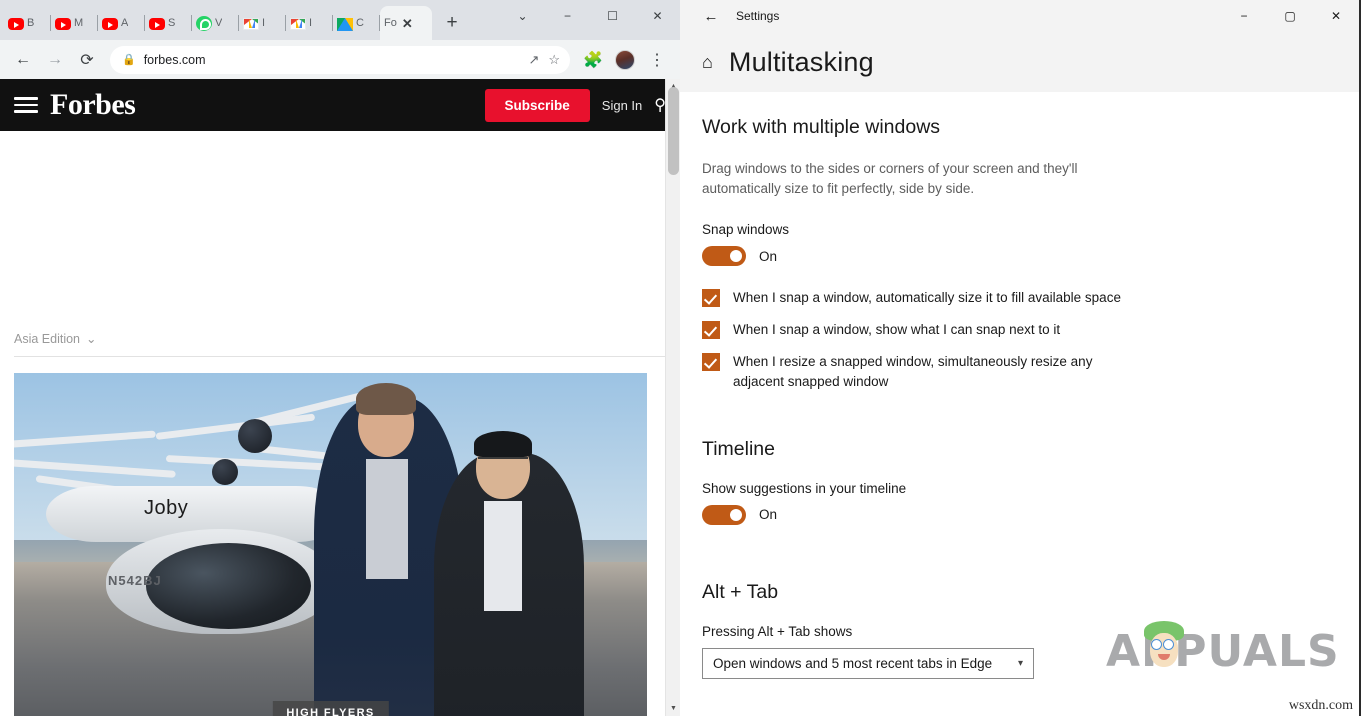 The image size is (1361, 716). I want to click on cabin-glass, so click(228, 586).